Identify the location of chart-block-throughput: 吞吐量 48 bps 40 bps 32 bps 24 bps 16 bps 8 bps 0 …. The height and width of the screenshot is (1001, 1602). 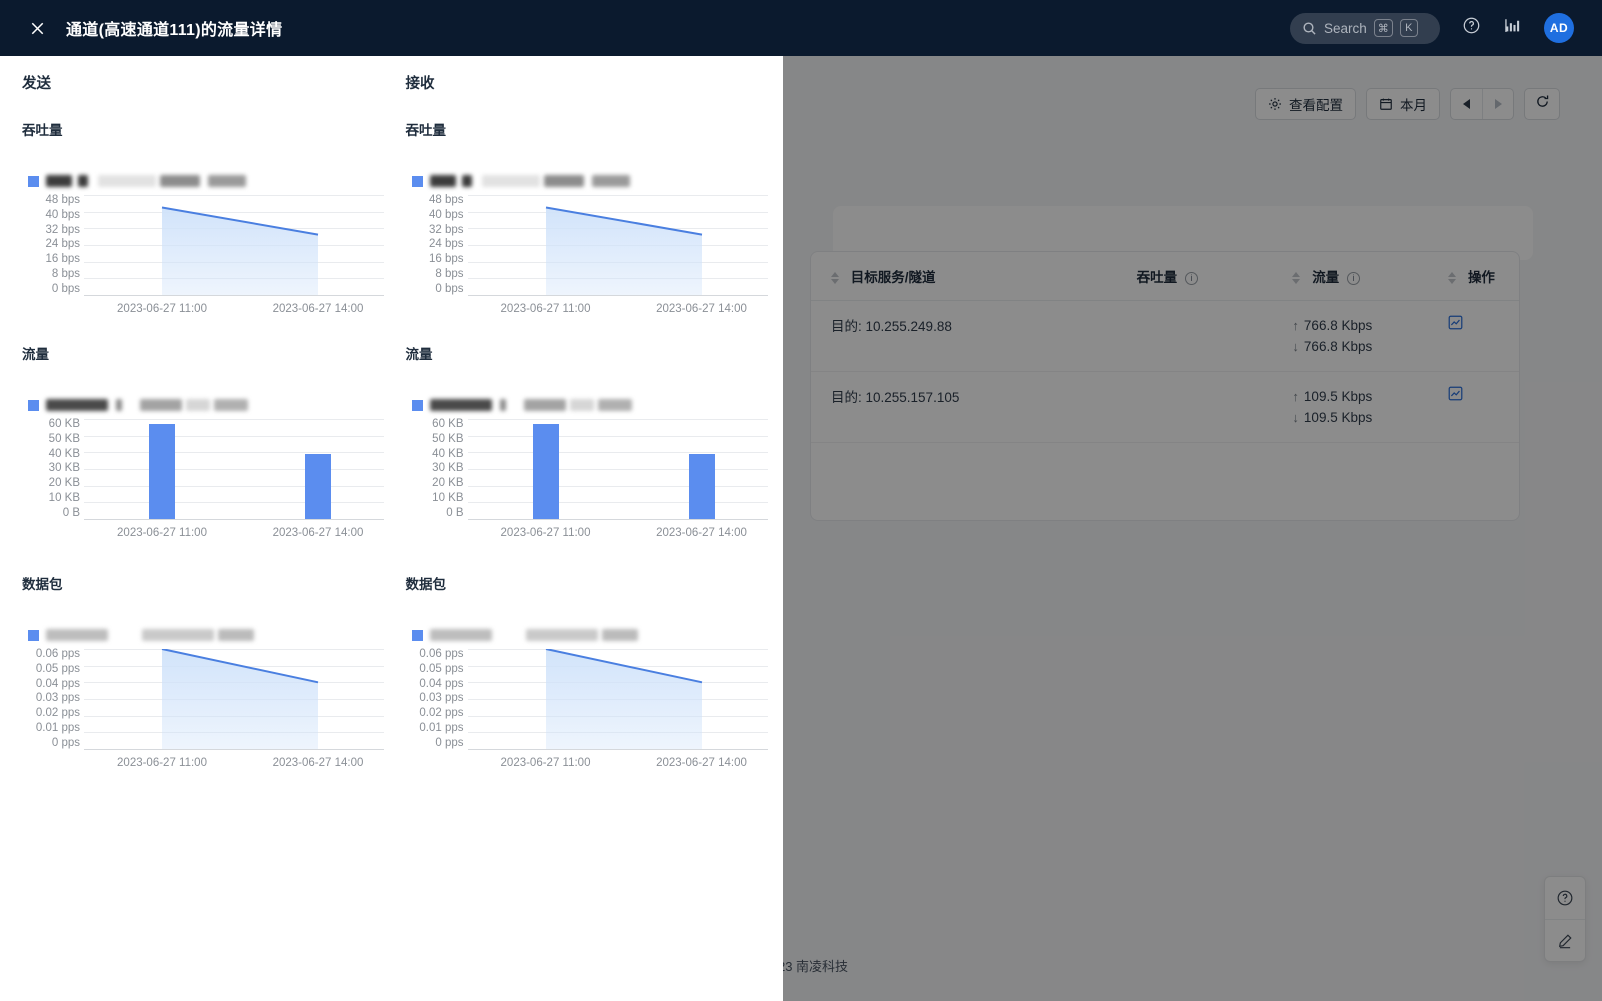
(207, 220).